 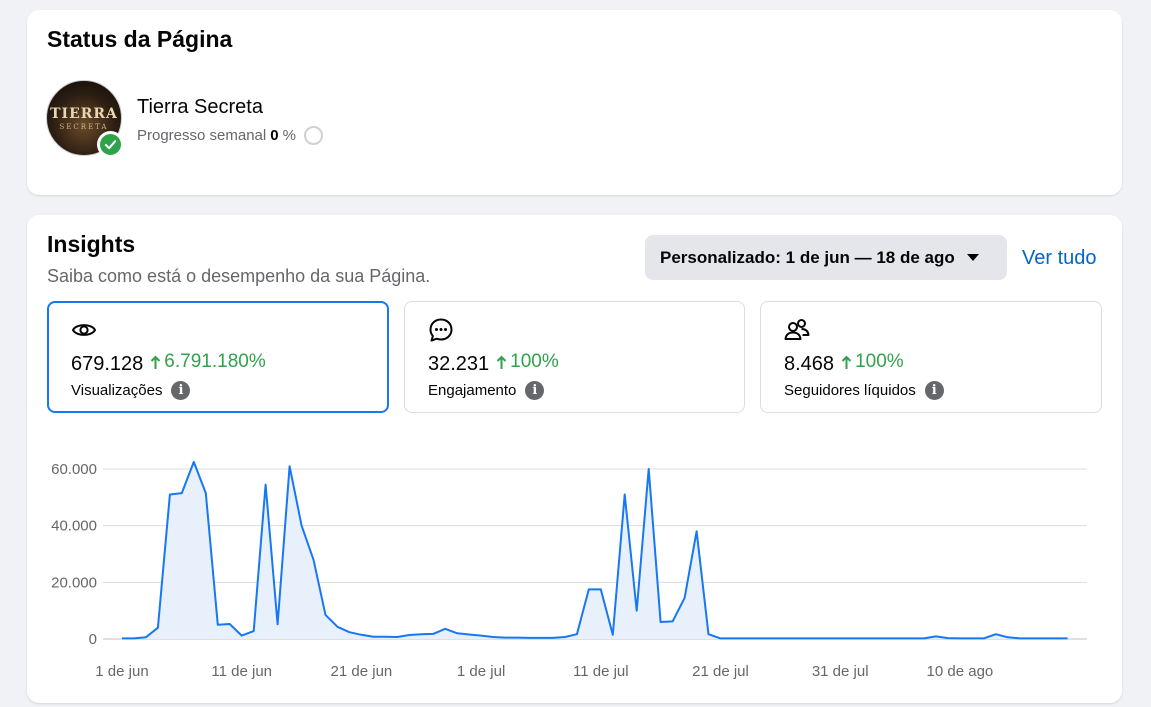 I want to click on x-tick-label: 31 de jul, so click(x=840, y=671).